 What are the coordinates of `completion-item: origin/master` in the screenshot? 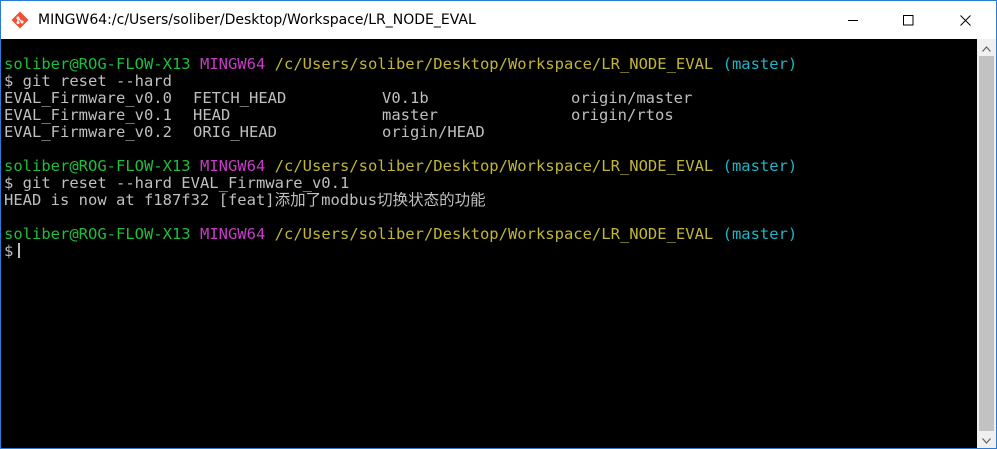 It's located at (632, 98).